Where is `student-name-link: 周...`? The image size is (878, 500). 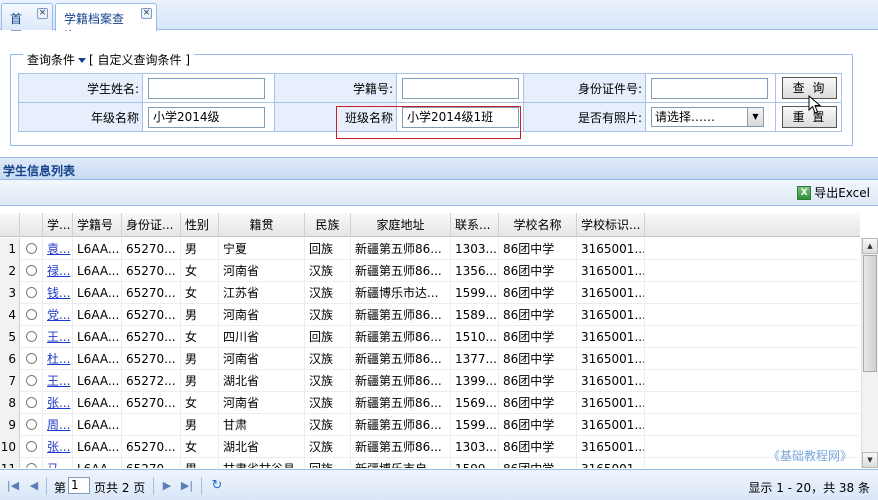 student-name-link: 周... is located at coordinates (58, 425).